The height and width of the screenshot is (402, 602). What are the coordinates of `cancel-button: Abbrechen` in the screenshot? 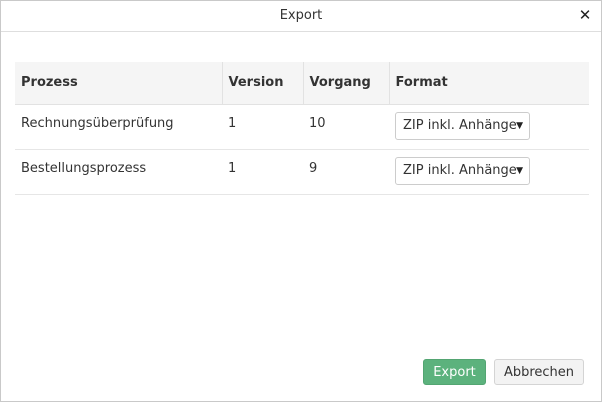 It's located at (539, 372).